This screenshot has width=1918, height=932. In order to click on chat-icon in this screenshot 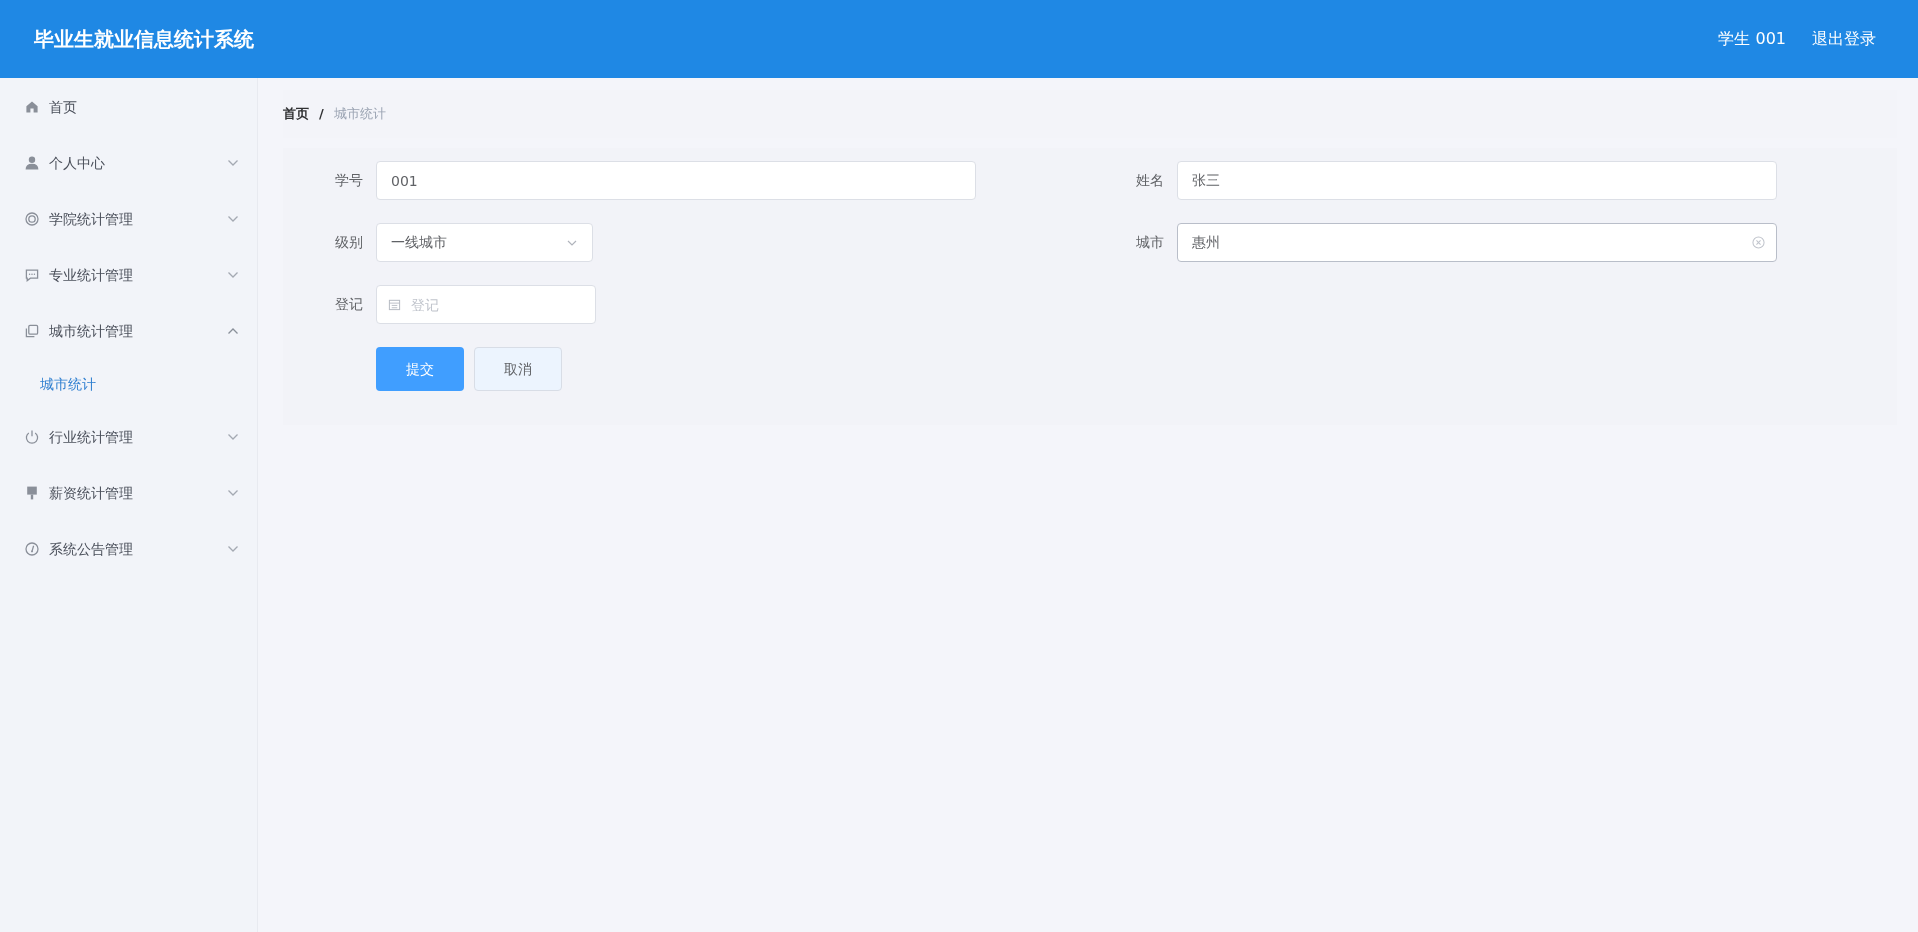, I will do `click(32, 275)`.